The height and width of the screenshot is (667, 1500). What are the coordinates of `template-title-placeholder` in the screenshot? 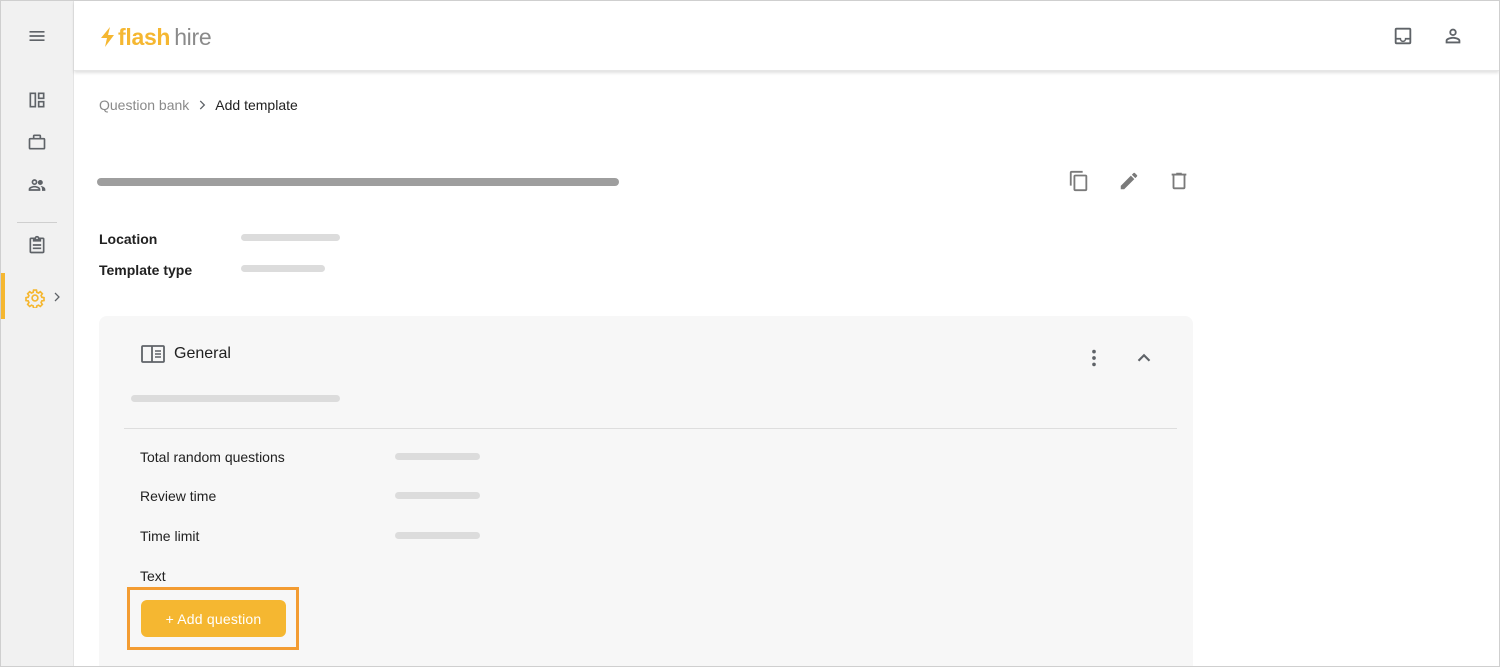 It's located at (358, 182).